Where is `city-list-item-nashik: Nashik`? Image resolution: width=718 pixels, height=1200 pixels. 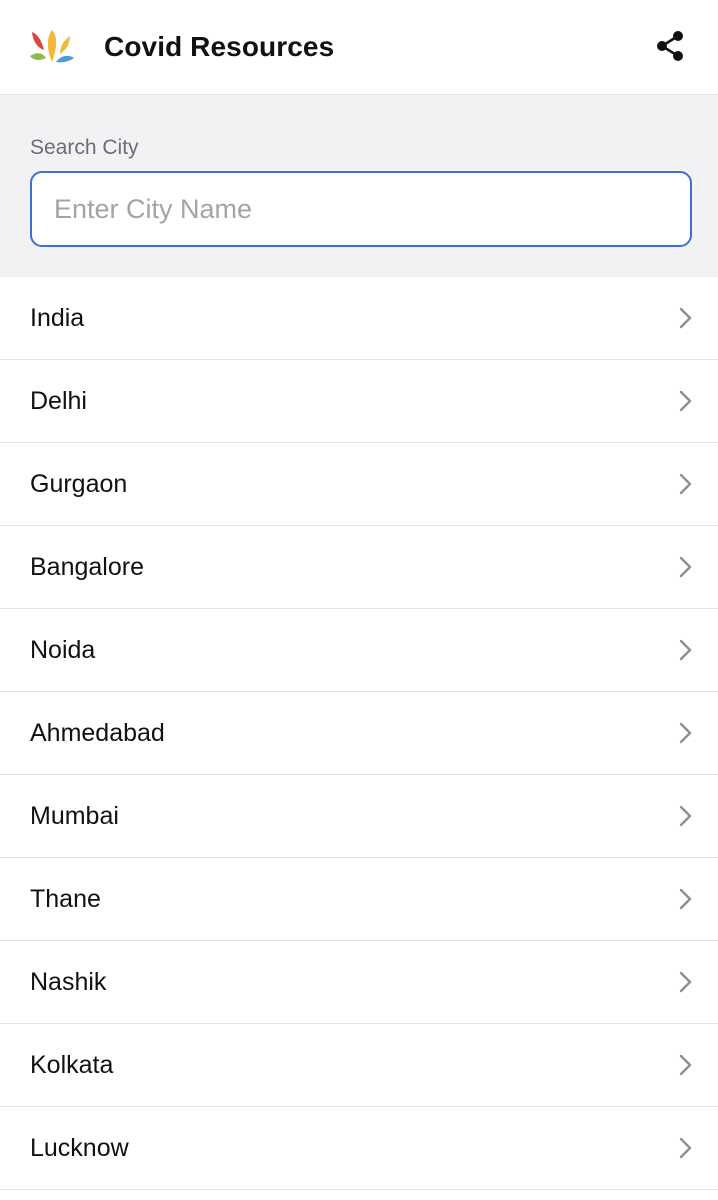 city-list-item-nashik: Nashik is located at coordinates (359, 982).